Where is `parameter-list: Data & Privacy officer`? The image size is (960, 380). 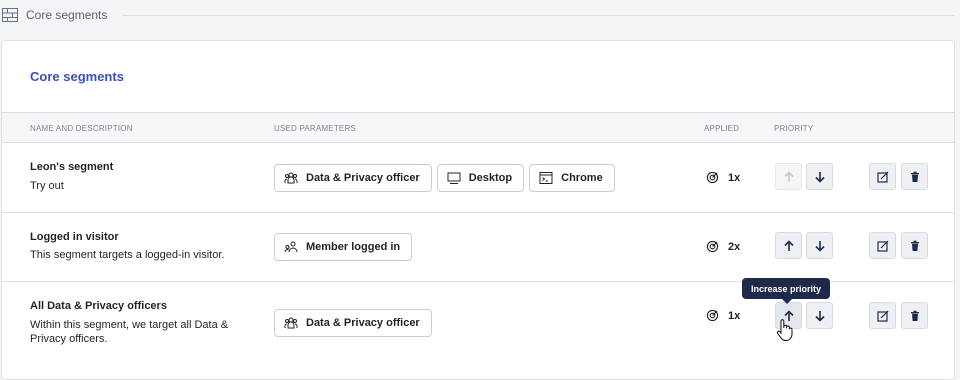 parameter-list: Data & Privacy officer is located at coordinates (353, 323).